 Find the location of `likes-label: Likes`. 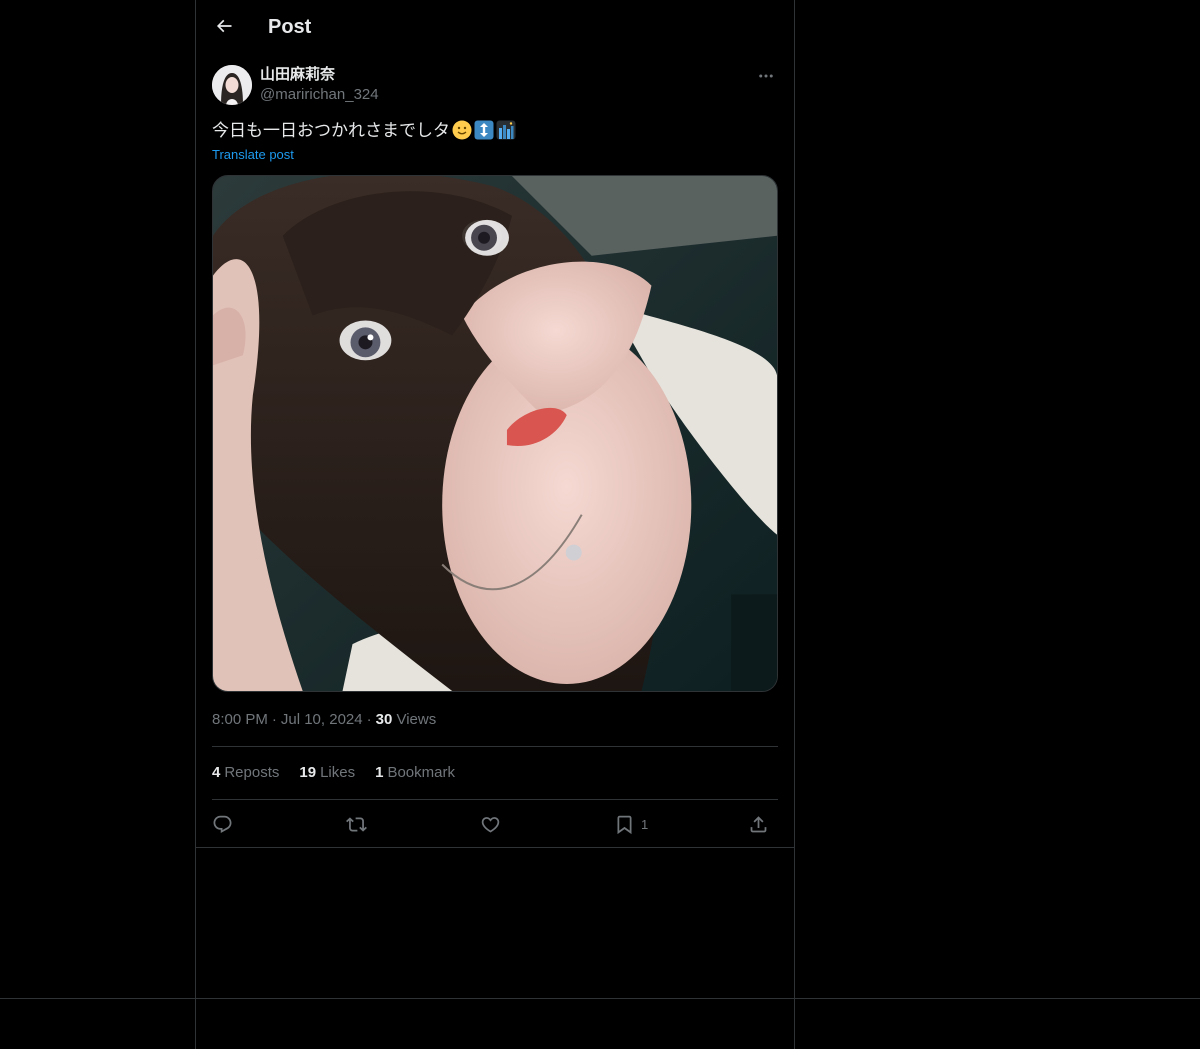

likes-label: Likes is located at coordinates (338, 772).